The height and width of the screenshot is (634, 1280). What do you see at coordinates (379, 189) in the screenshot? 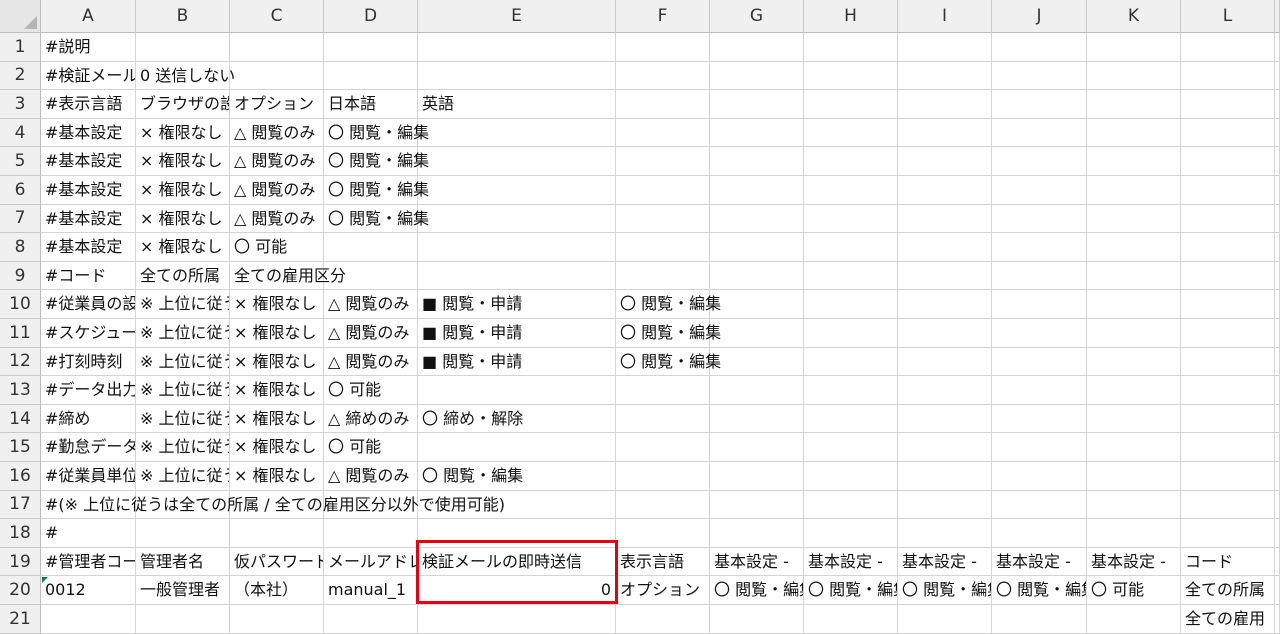
I see `cell-text-d6: 〇 閲覧・編集` at bounding box center [379, 189].